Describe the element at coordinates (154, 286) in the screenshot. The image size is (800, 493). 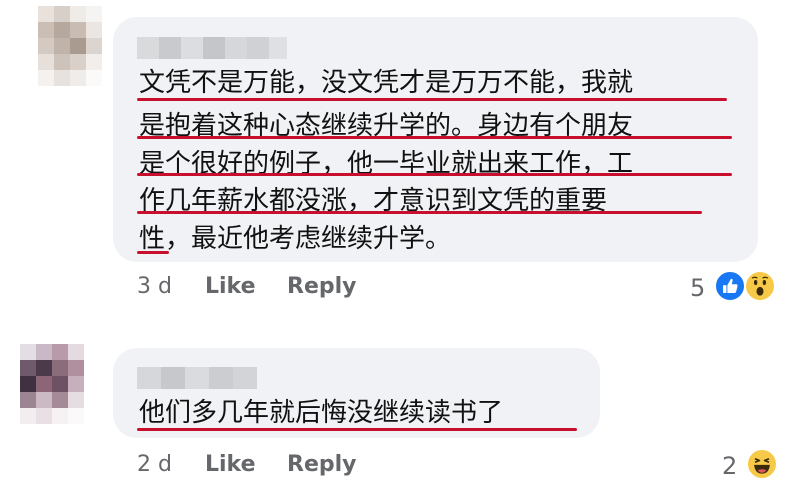
I see `comment-time: 3 d` at that location.